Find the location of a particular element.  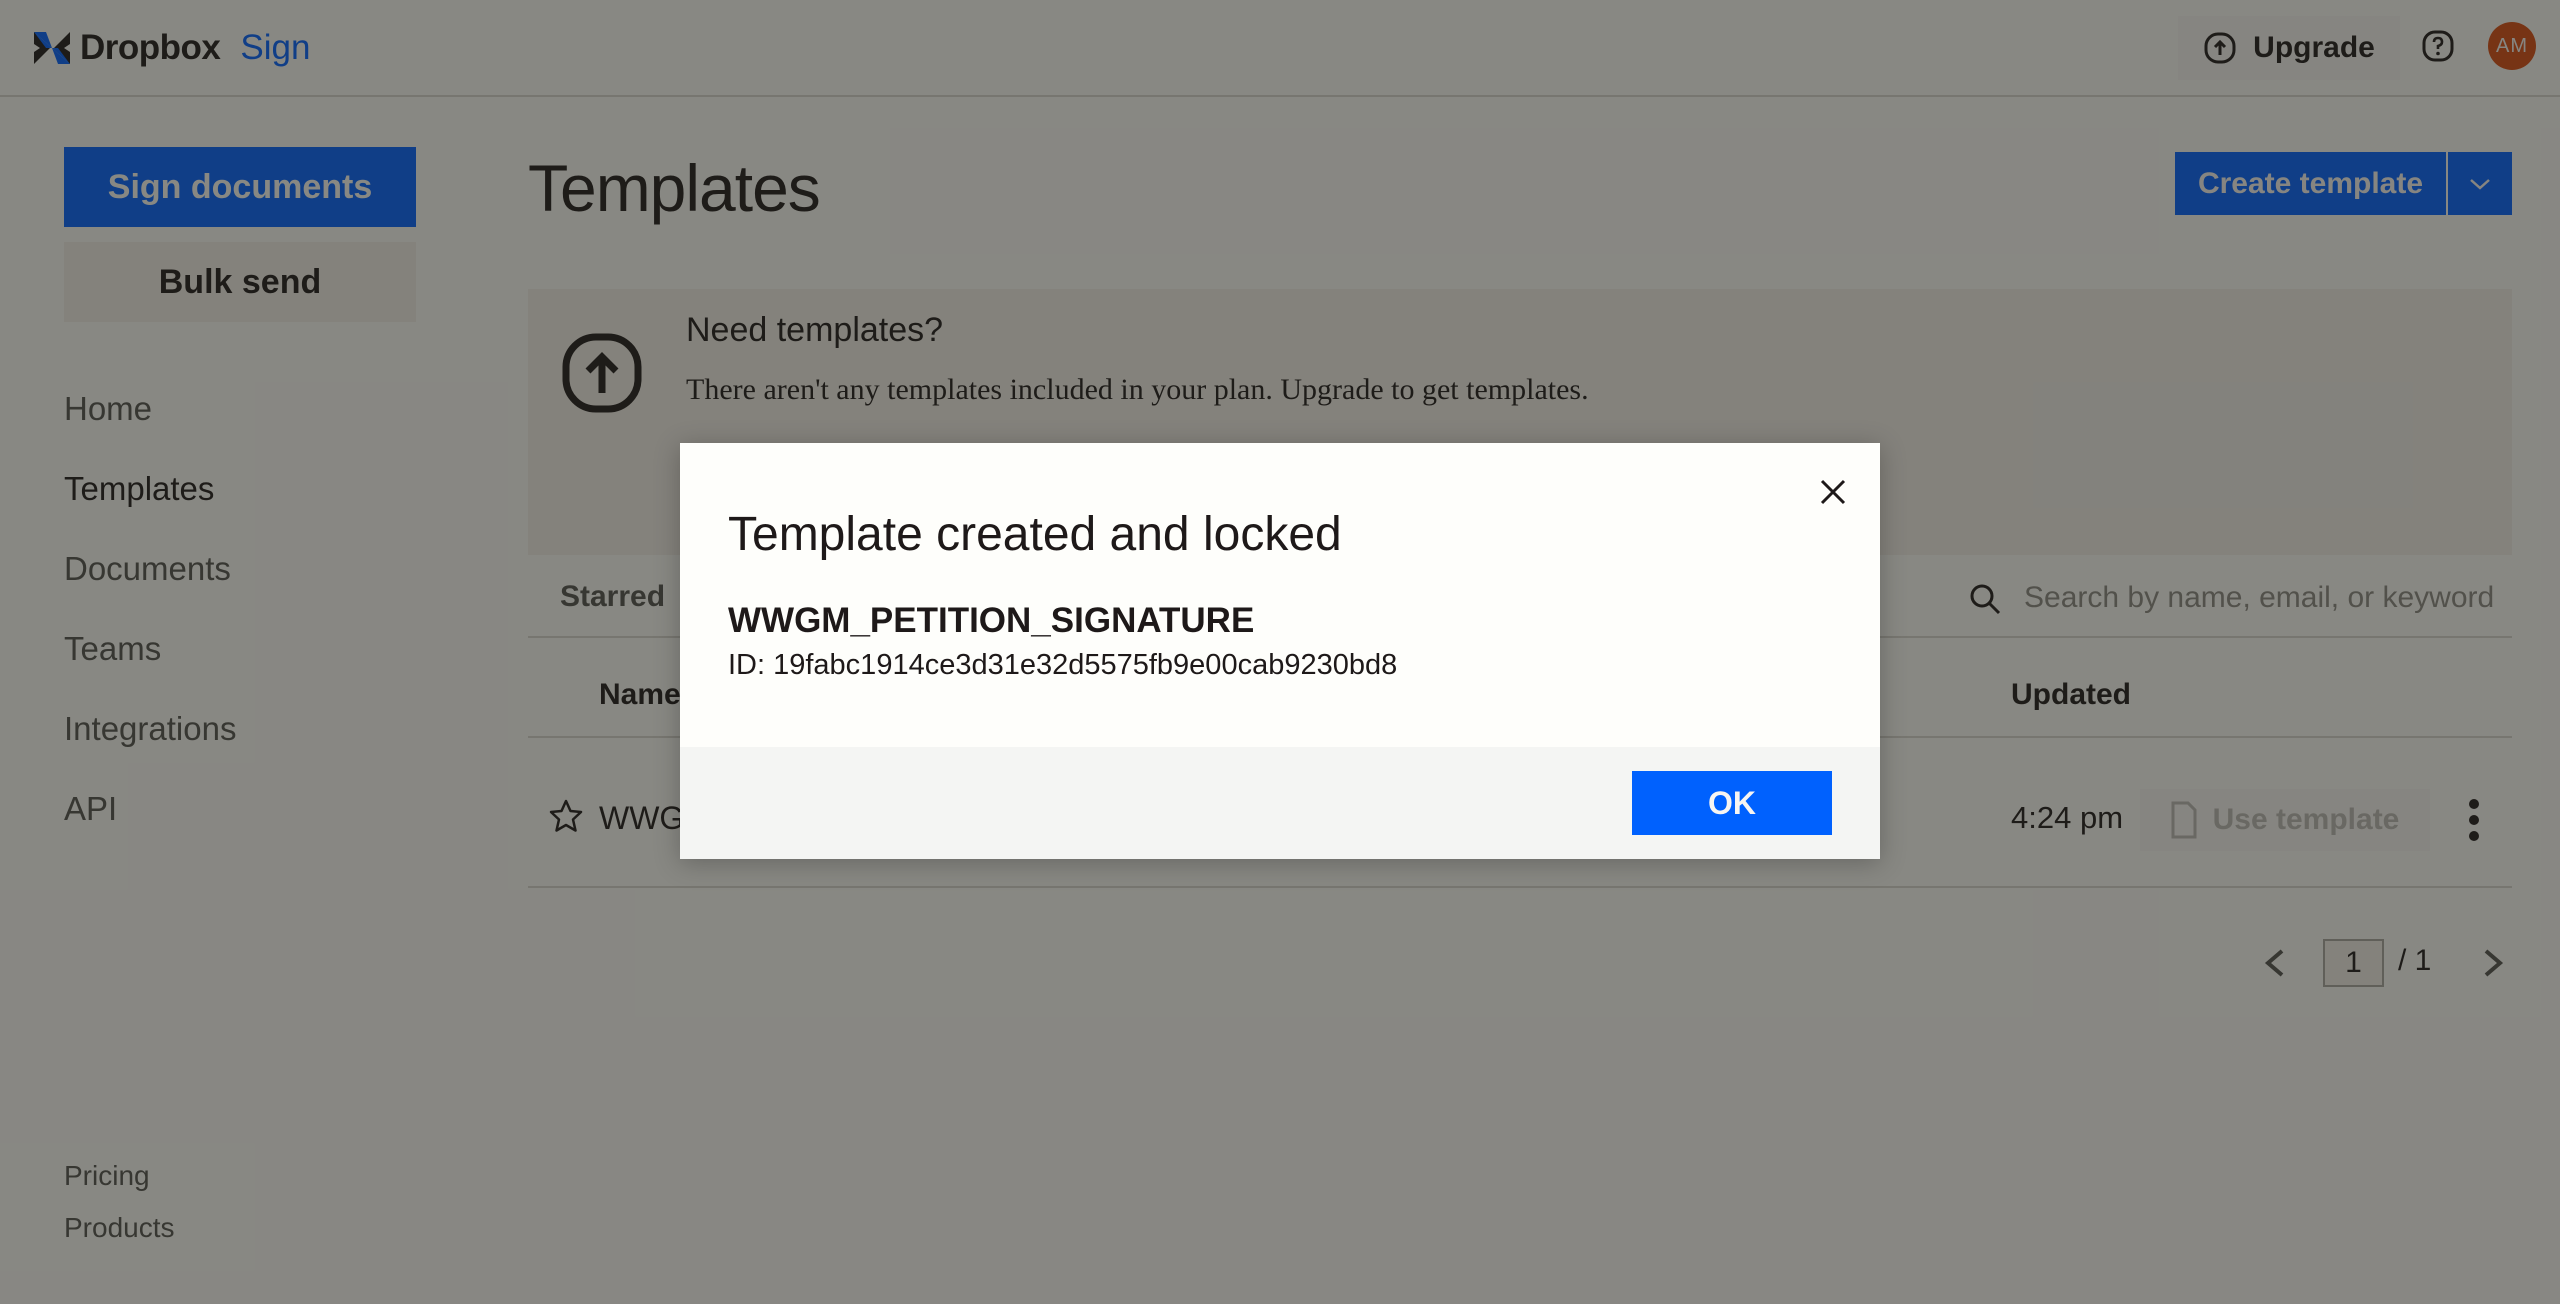

close-button is located at coordinates (1833, 492).